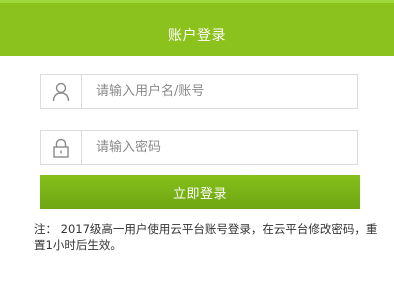  Describe the element at coordinates (197, 35) in the screenshot. I see `login-title: 账户登录` at that location.